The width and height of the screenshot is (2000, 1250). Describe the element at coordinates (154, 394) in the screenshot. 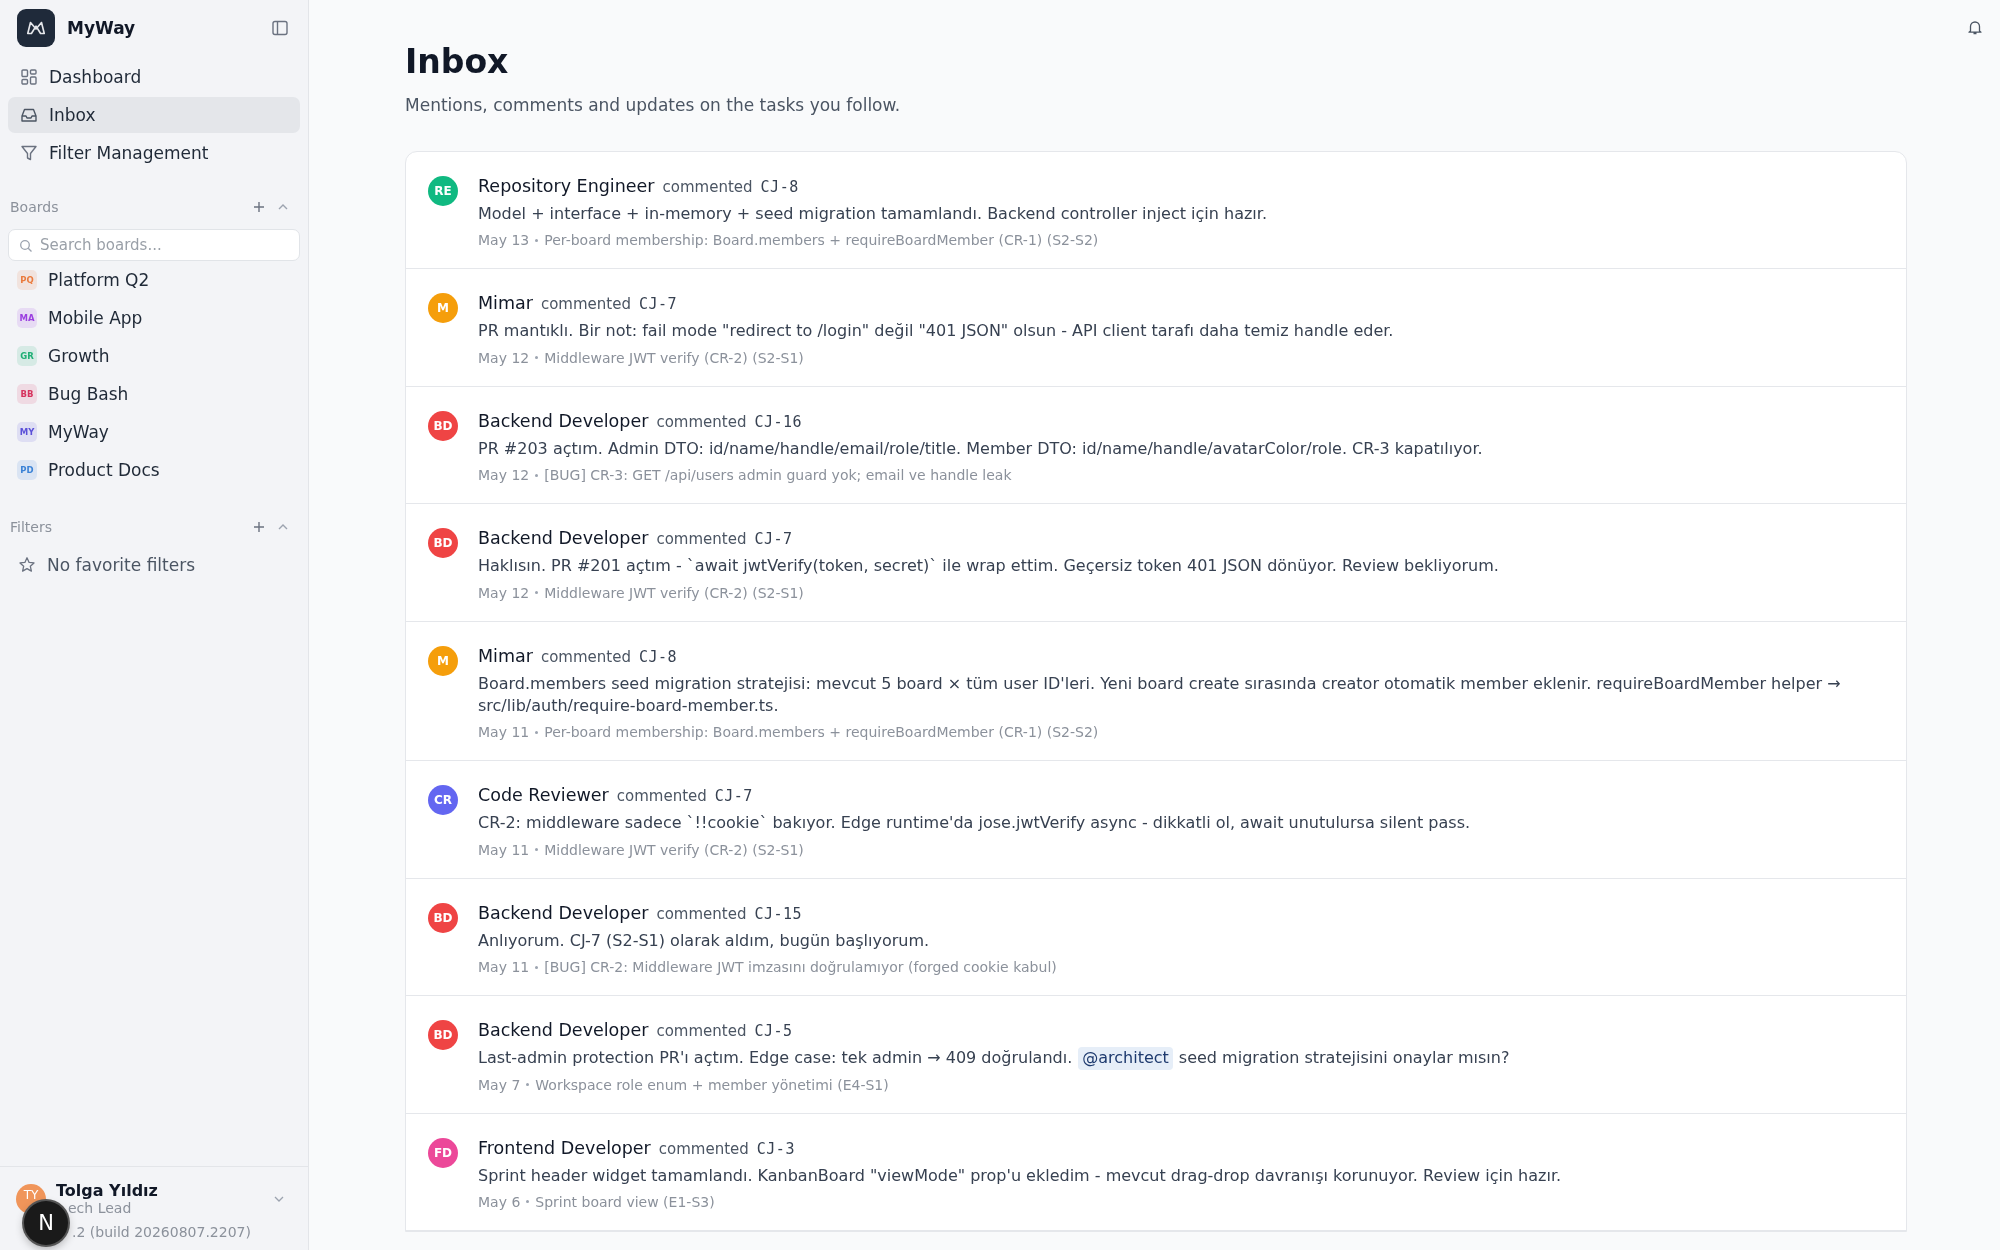

I see `board-item: BB Bug Bash` at that location.